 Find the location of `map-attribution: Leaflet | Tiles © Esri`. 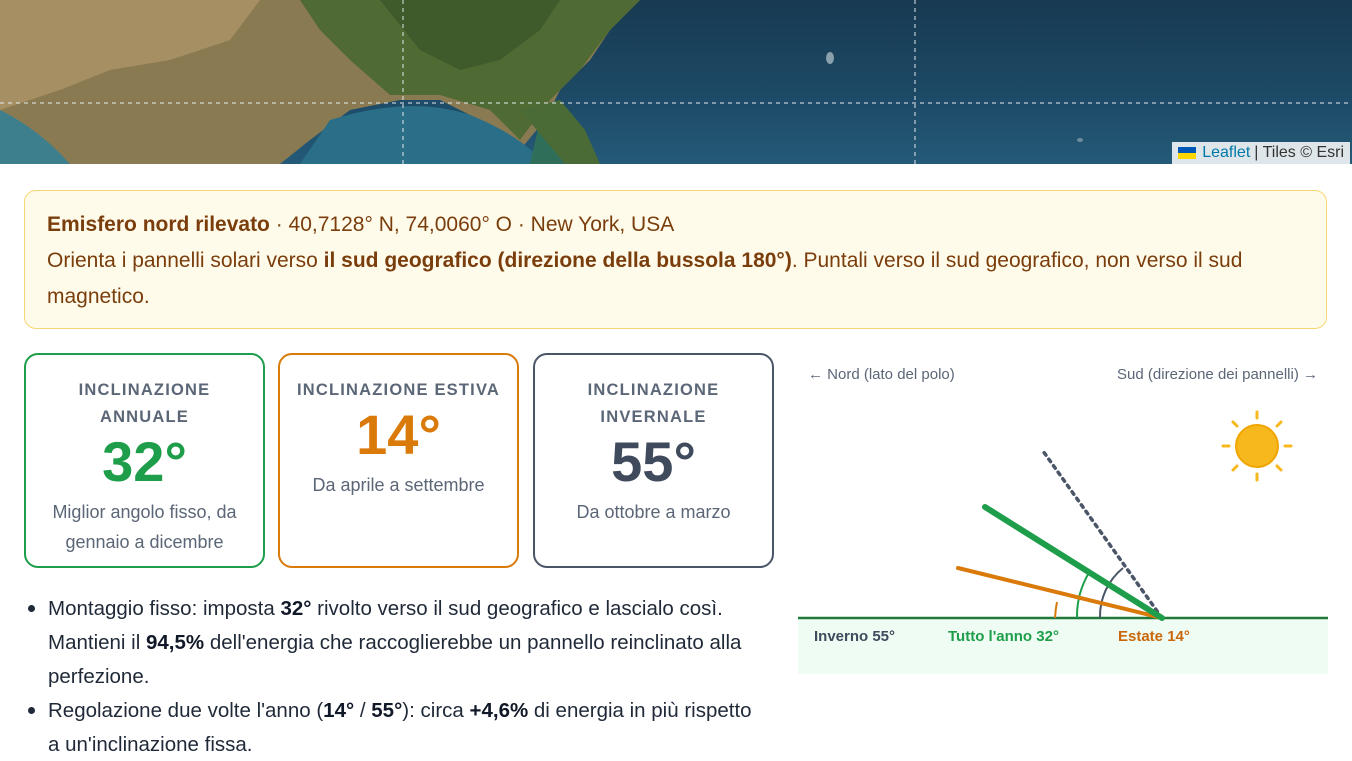

map-attribution: Leaflet | Tiles © Esri is located at coordinates (1261, 153).